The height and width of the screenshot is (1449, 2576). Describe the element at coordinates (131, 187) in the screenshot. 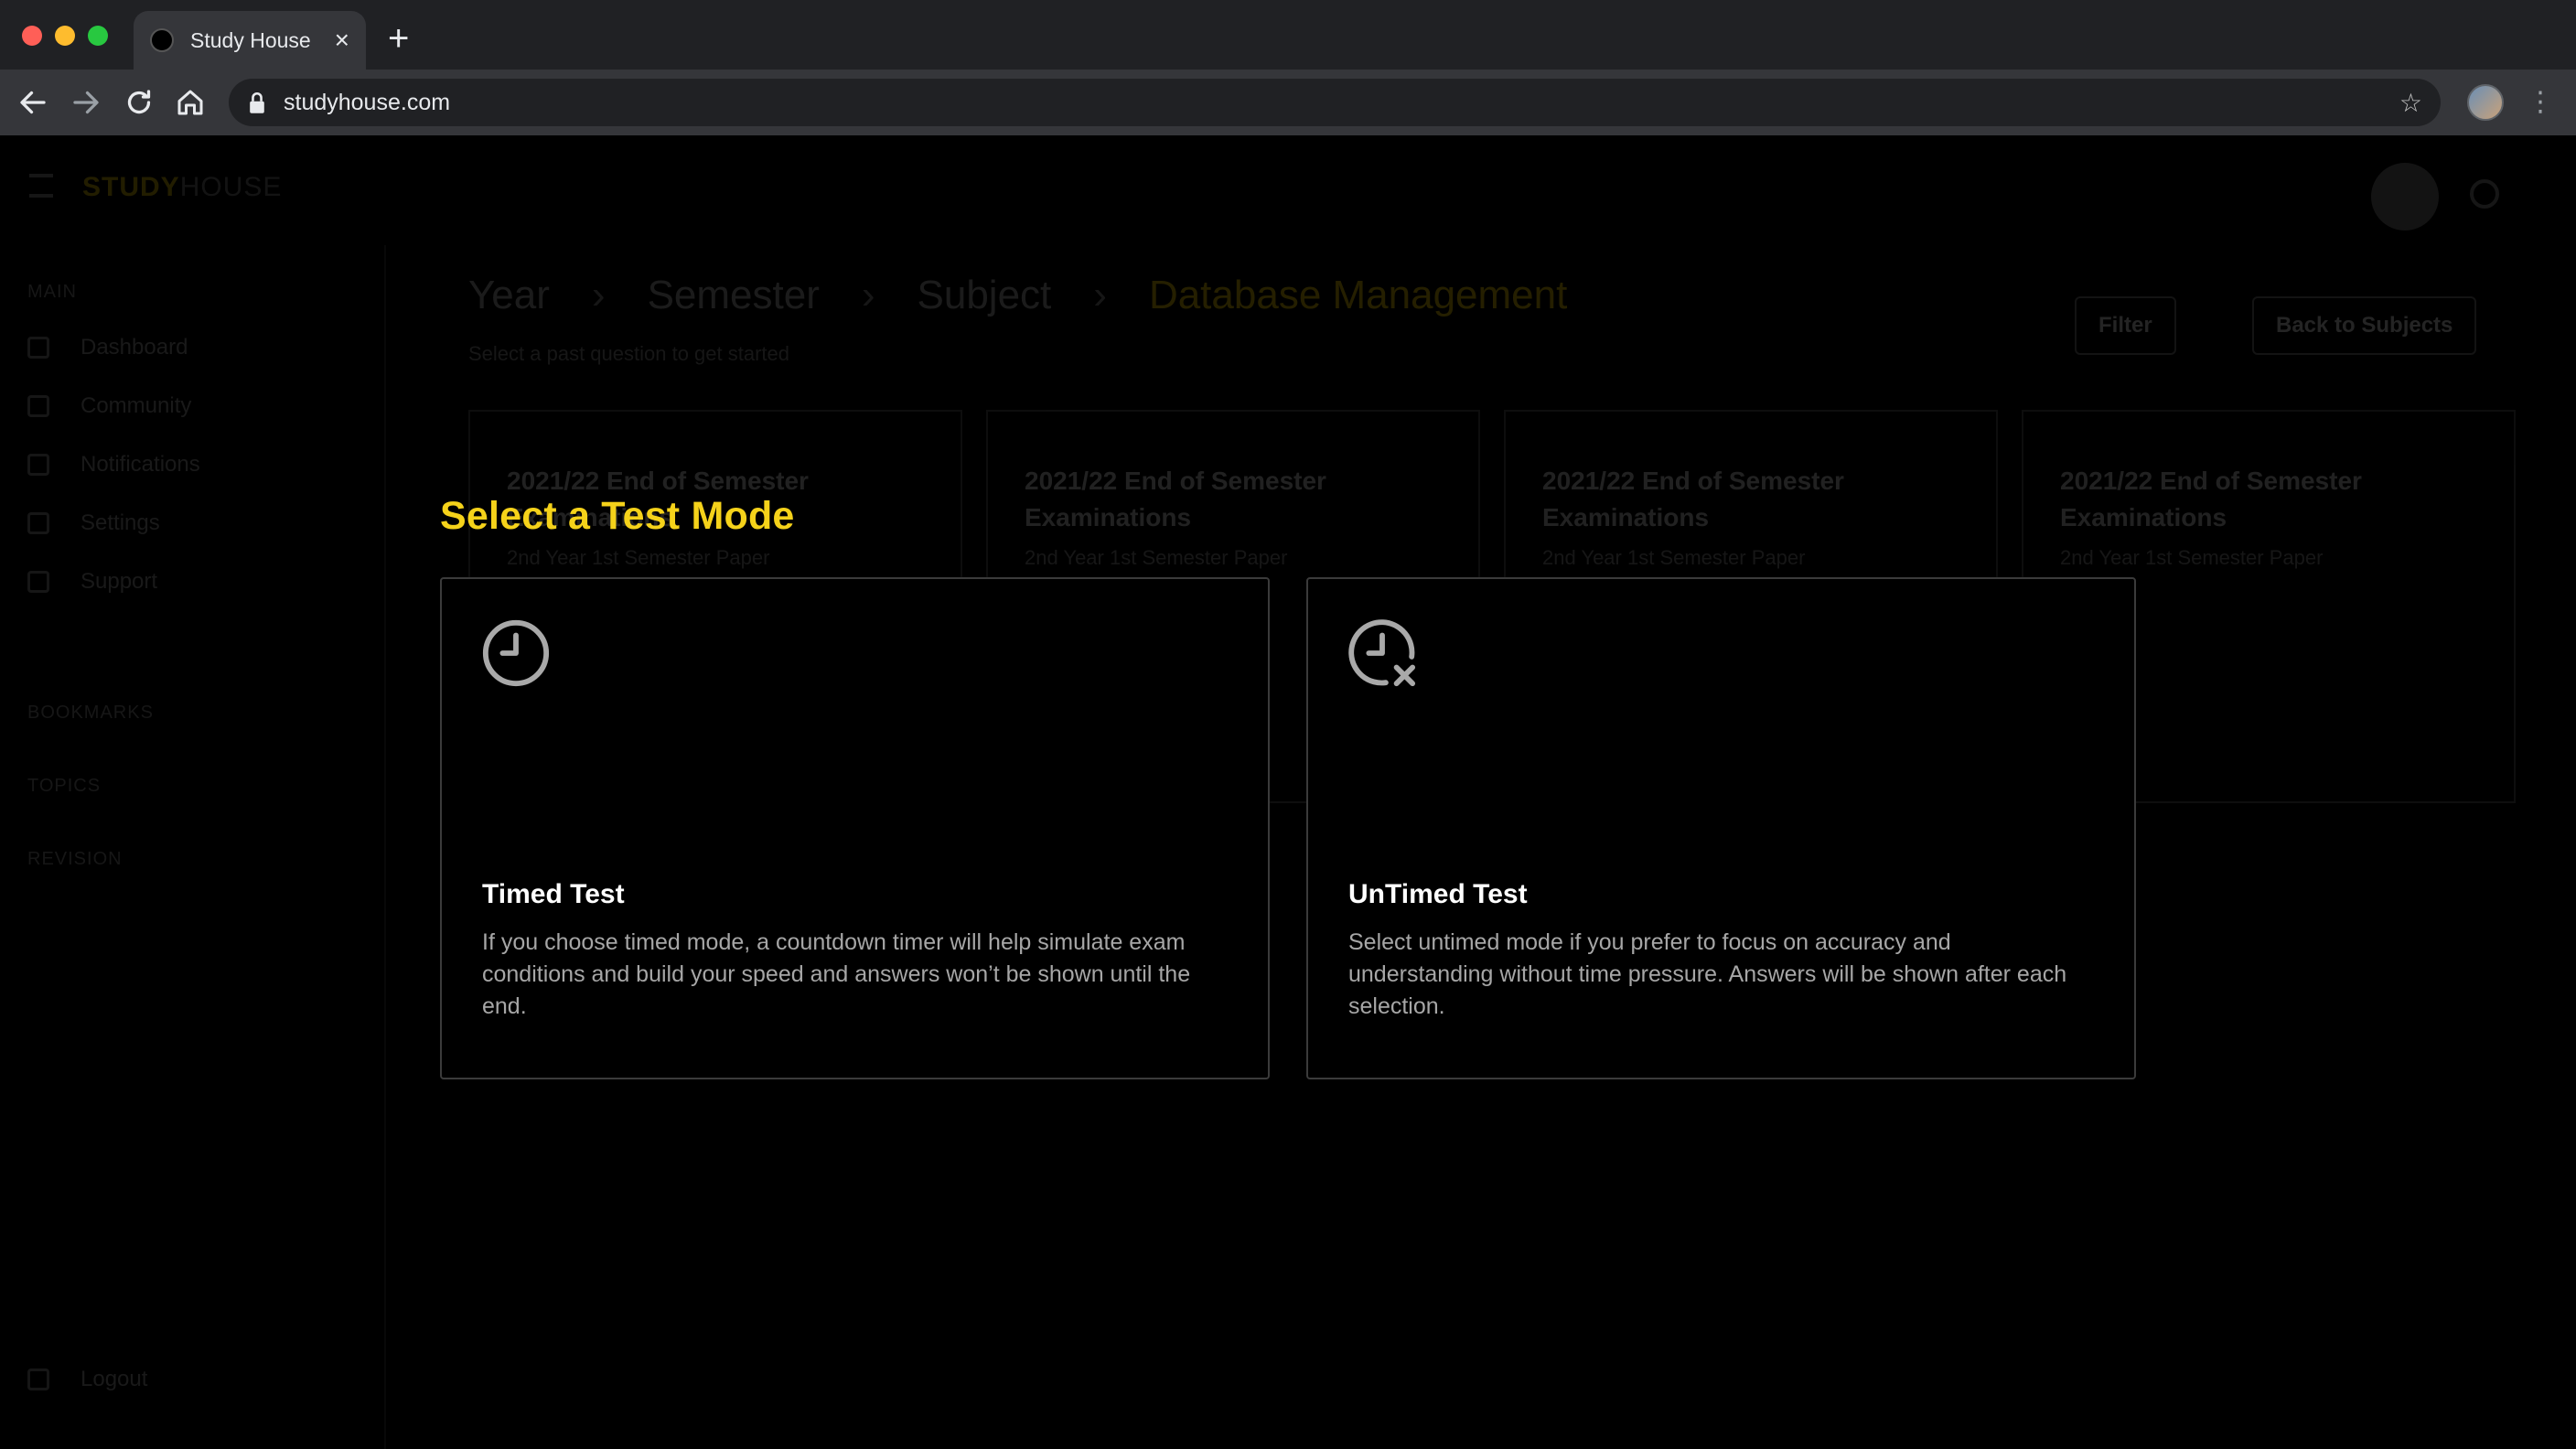

I see `logo-bold-text: STUDY` at that location.